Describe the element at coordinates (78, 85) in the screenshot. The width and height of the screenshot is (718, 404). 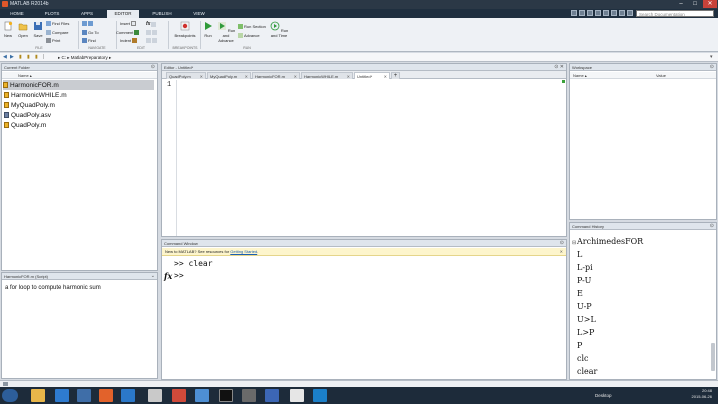
I see `file-item: HarmonicFOR.m` at that location.